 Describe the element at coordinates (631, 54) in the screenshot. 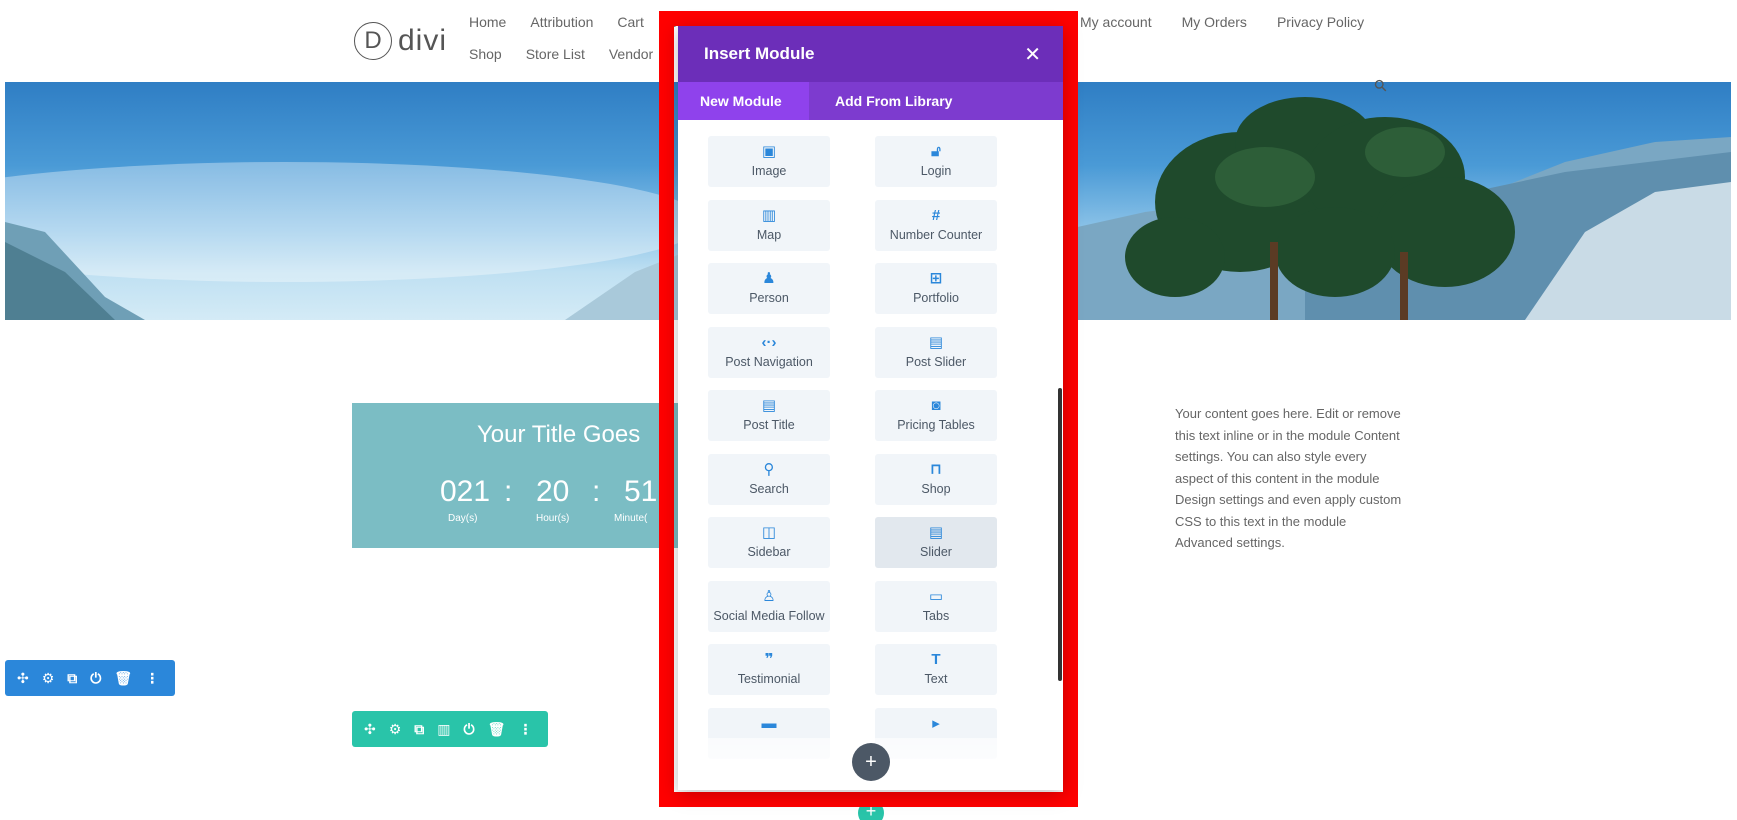

I see `nav-vendor: Vendor` at that location.